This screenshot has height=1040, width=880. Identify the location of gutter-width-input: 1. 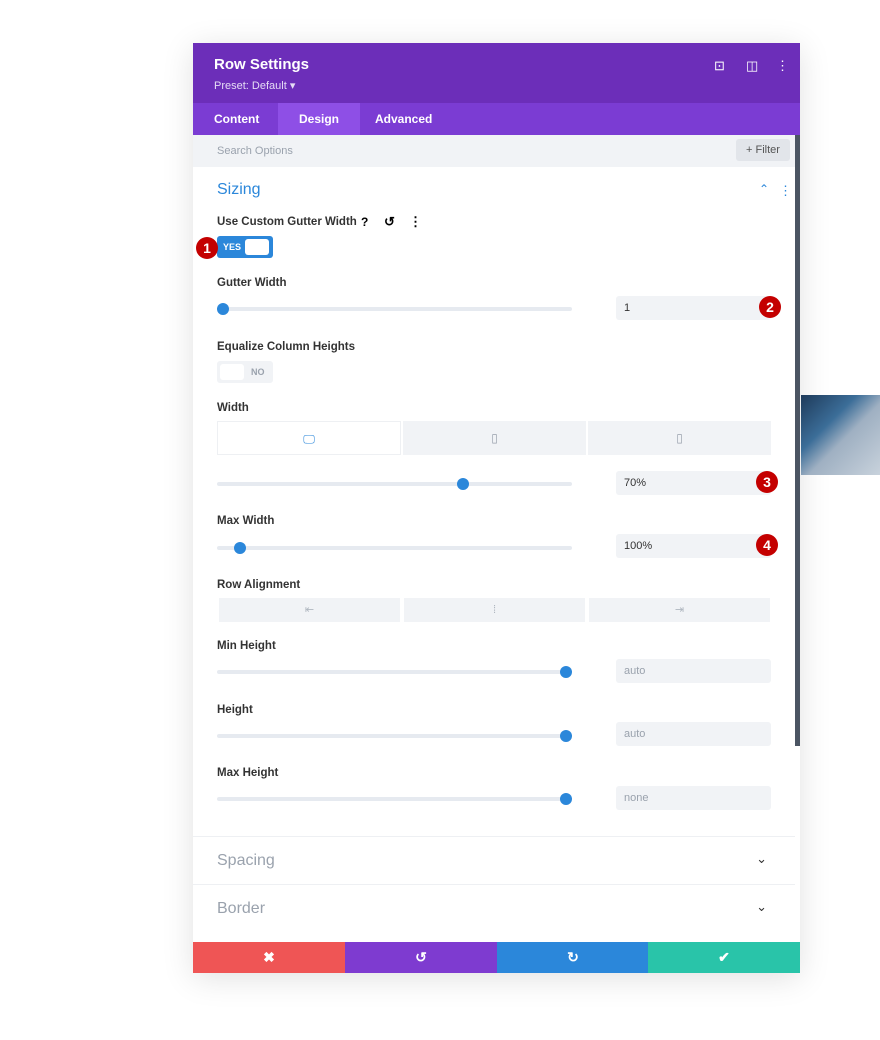
(693, 308).